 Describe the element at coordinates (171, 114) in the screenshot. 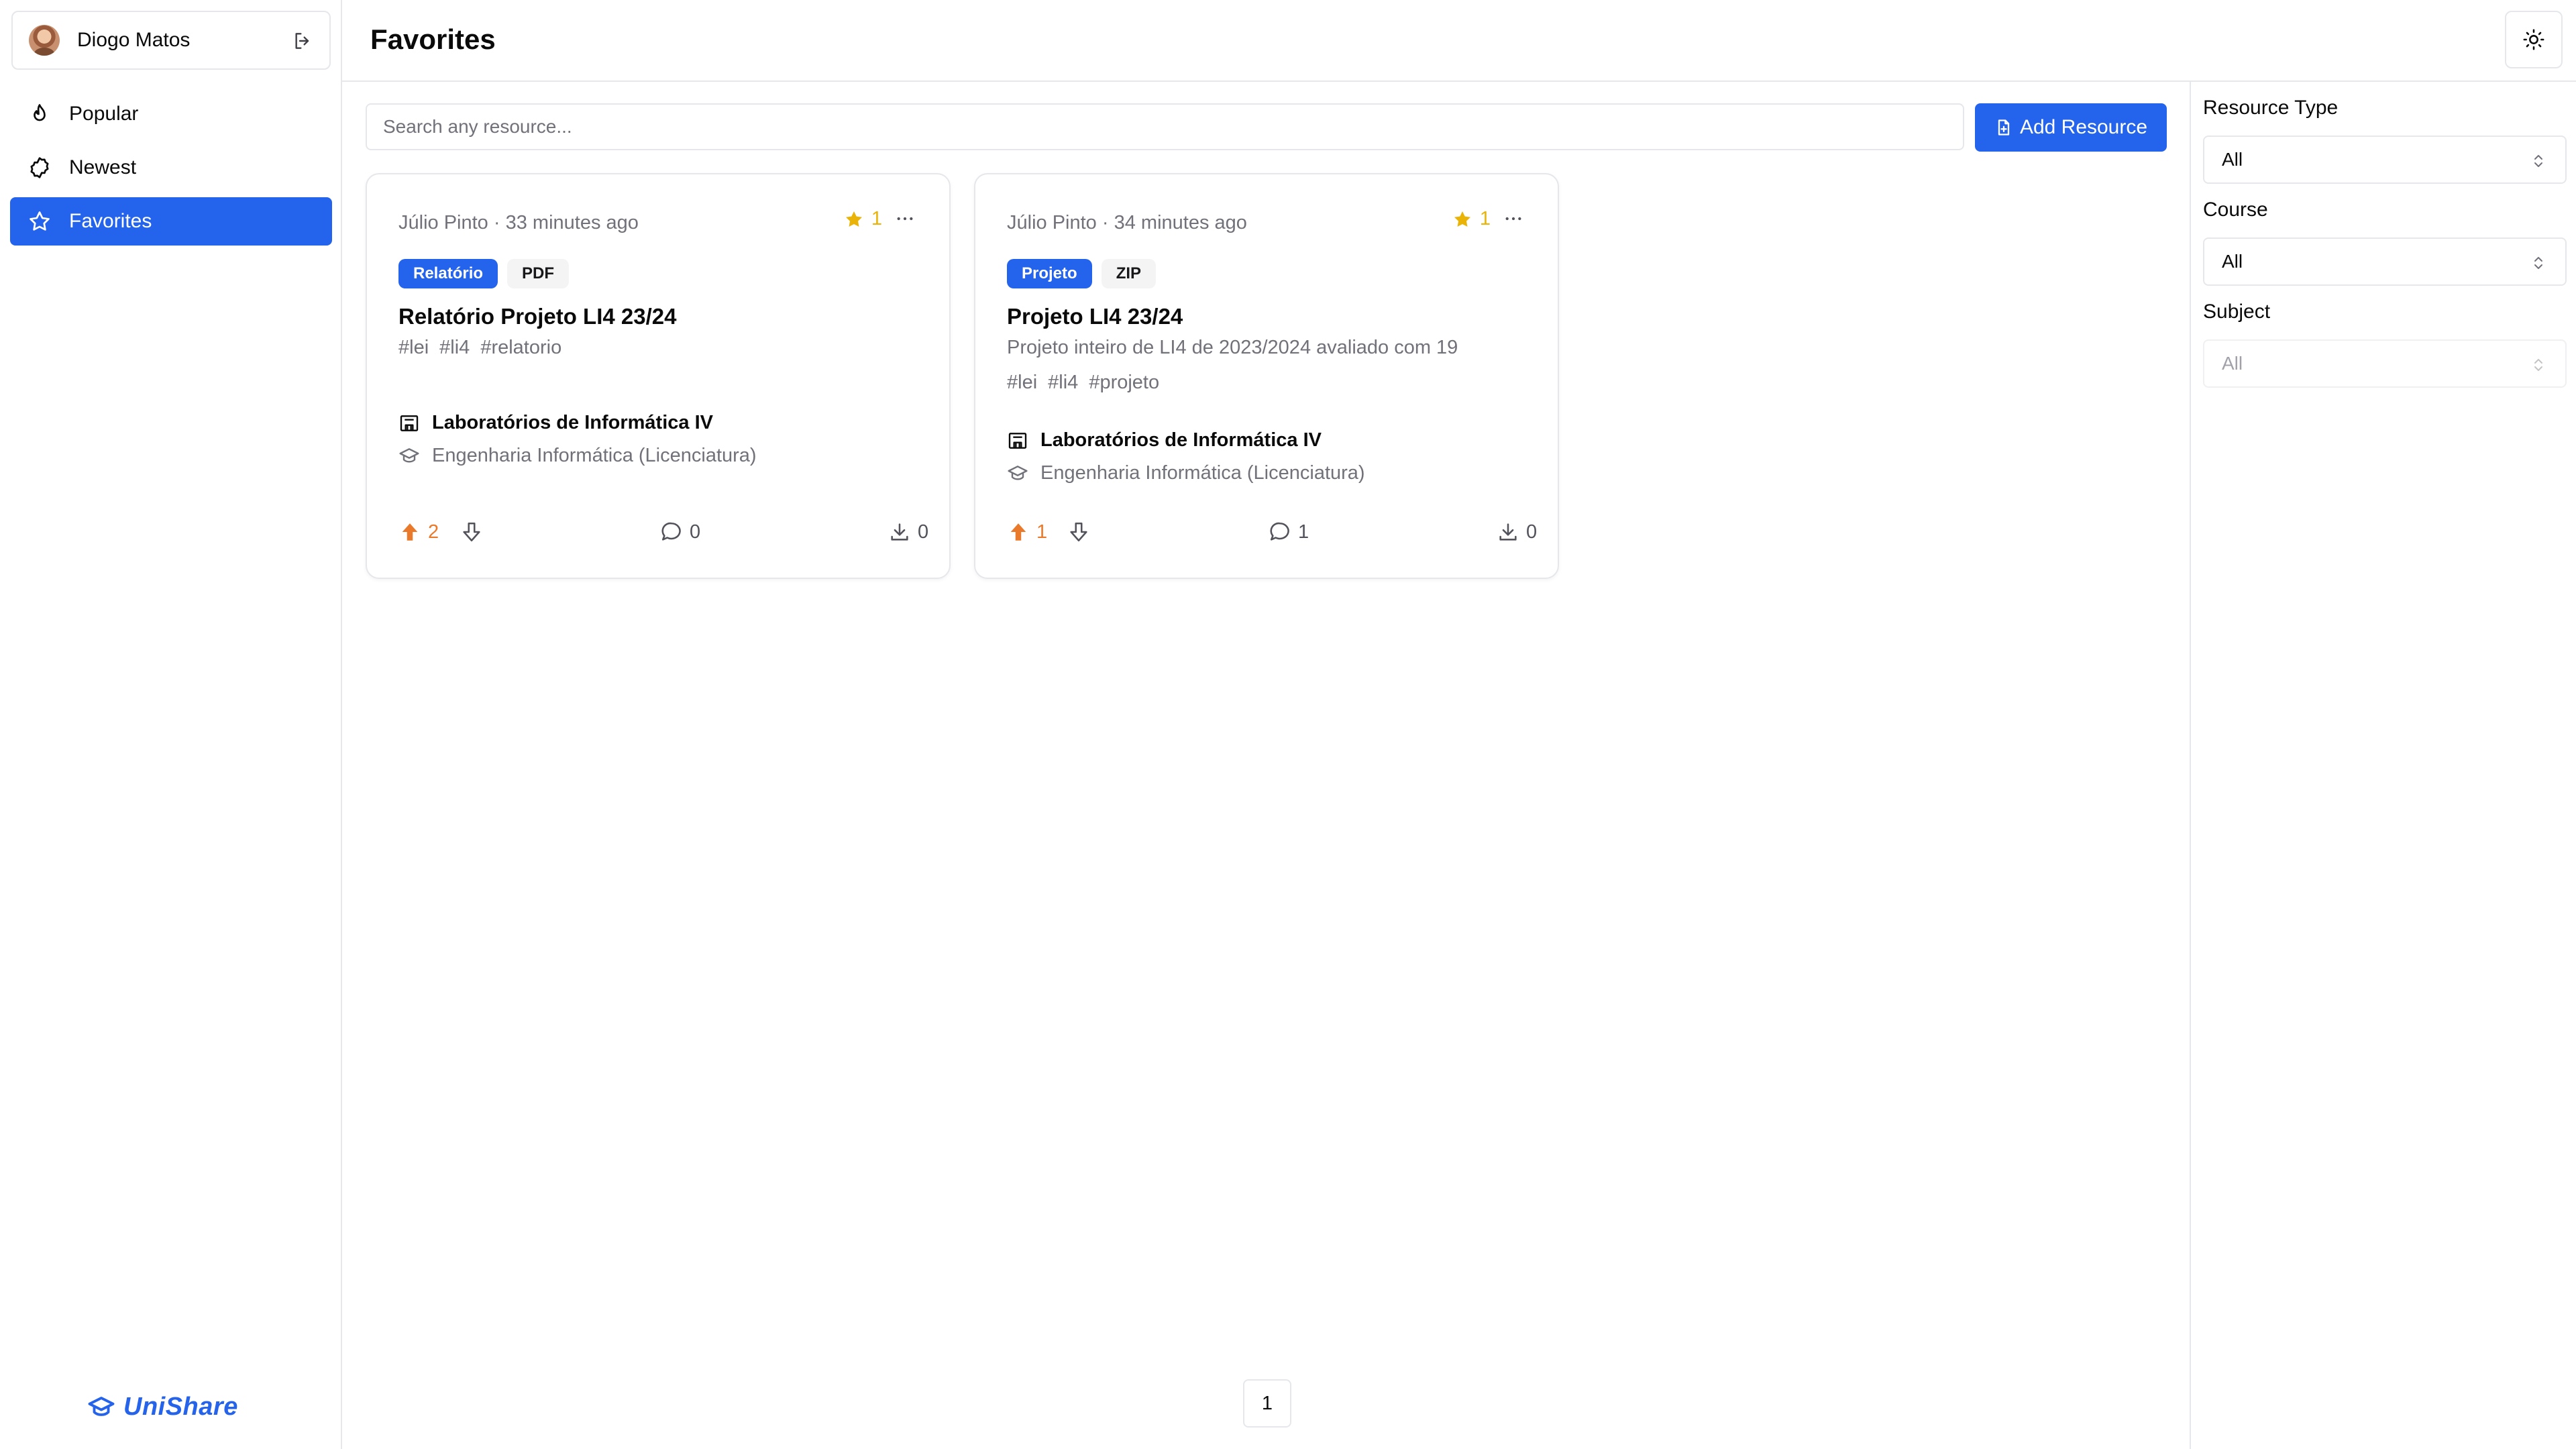

I see `sidebar-item-popular: Popular` at that location.